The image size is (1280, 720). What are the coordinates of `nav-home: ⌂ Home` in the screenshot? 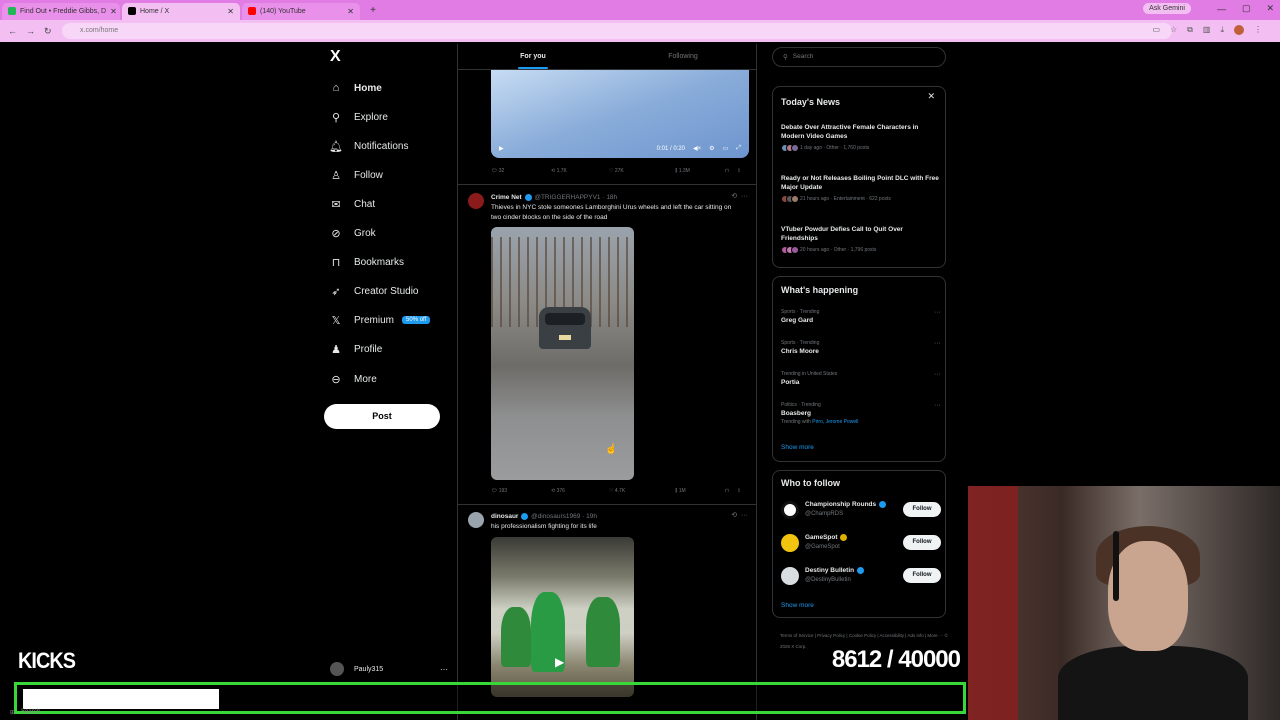 It's located at (356, 88).